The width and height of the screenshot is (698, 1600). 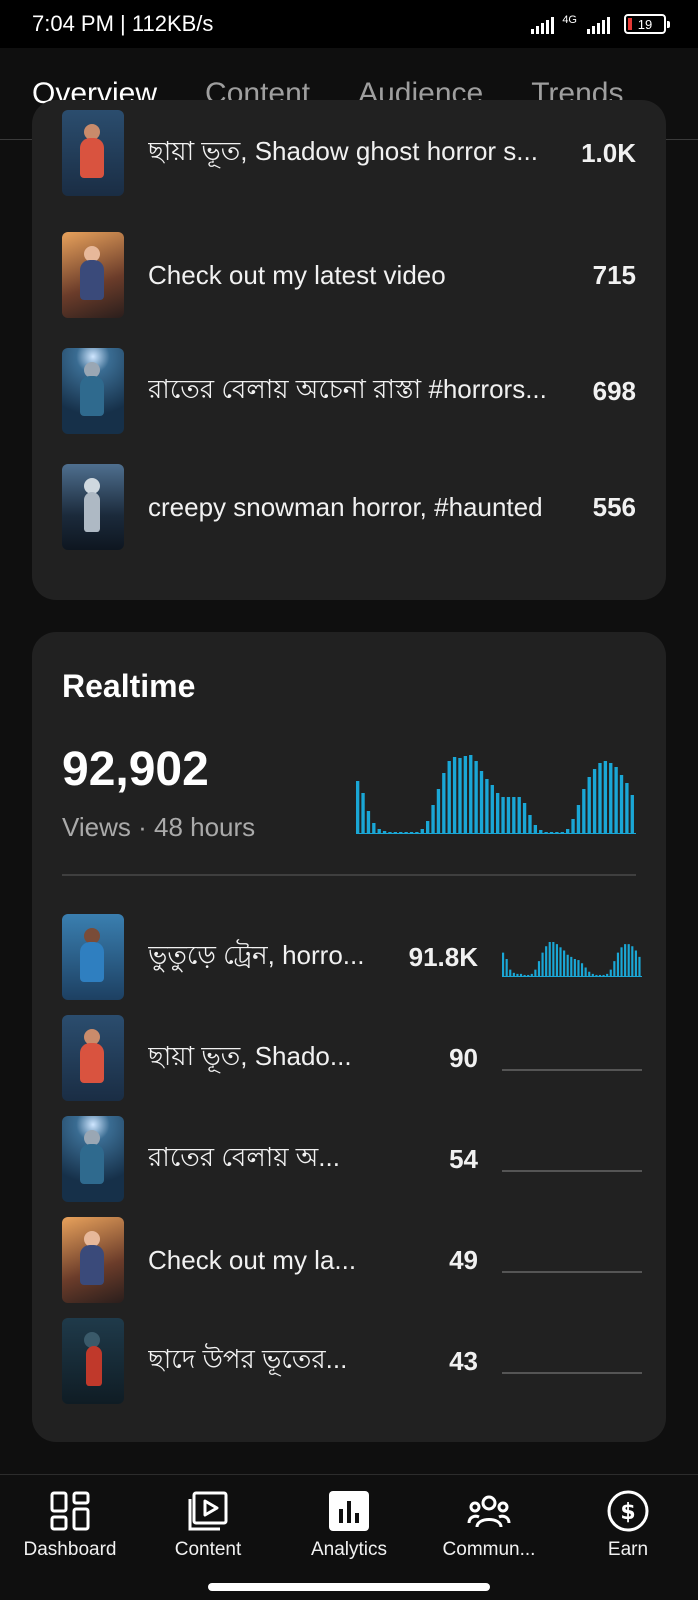 I want to click on divider, so click(x=349, y=875).